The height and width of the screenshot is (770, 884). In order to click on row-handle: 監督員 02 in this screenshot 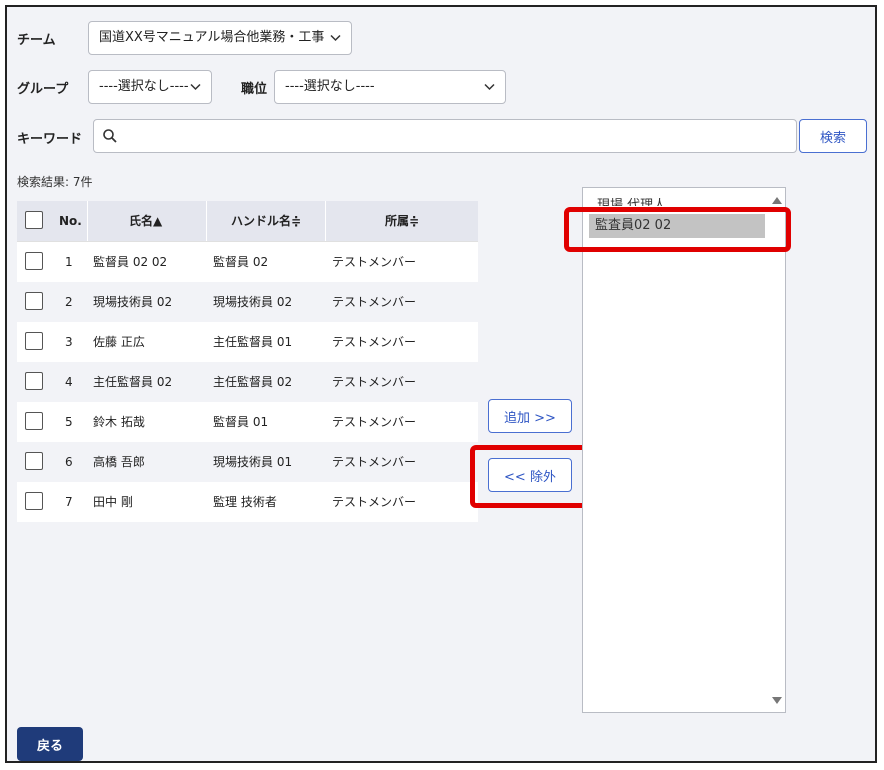, I will do `click(241, 262)`.